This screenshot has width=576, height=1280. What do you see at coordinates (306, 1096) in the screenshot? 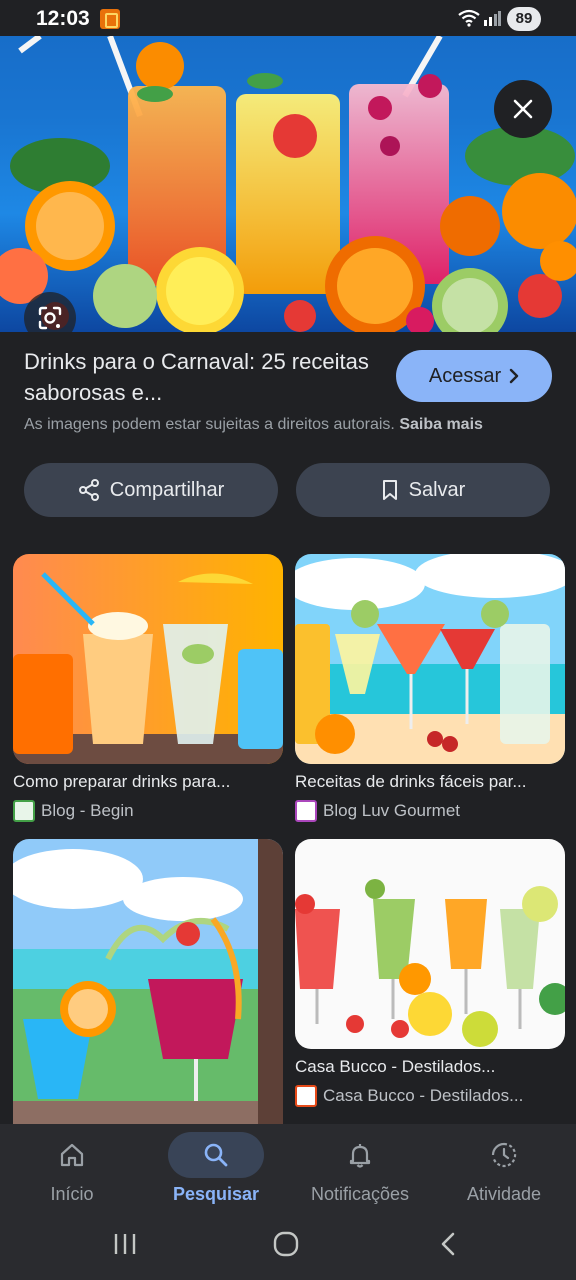
I see `casa-bucco-favicon-icon` at bounding box center [306, 1096].